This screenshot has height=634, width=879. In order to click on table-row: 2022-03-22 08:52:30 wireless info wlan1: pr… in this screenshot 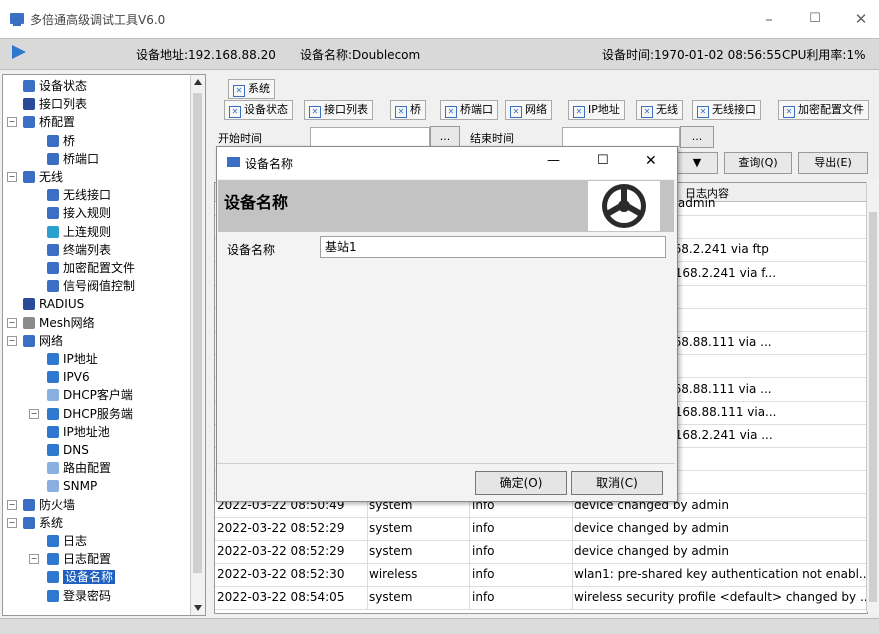, I will do `click(541, 575)`.